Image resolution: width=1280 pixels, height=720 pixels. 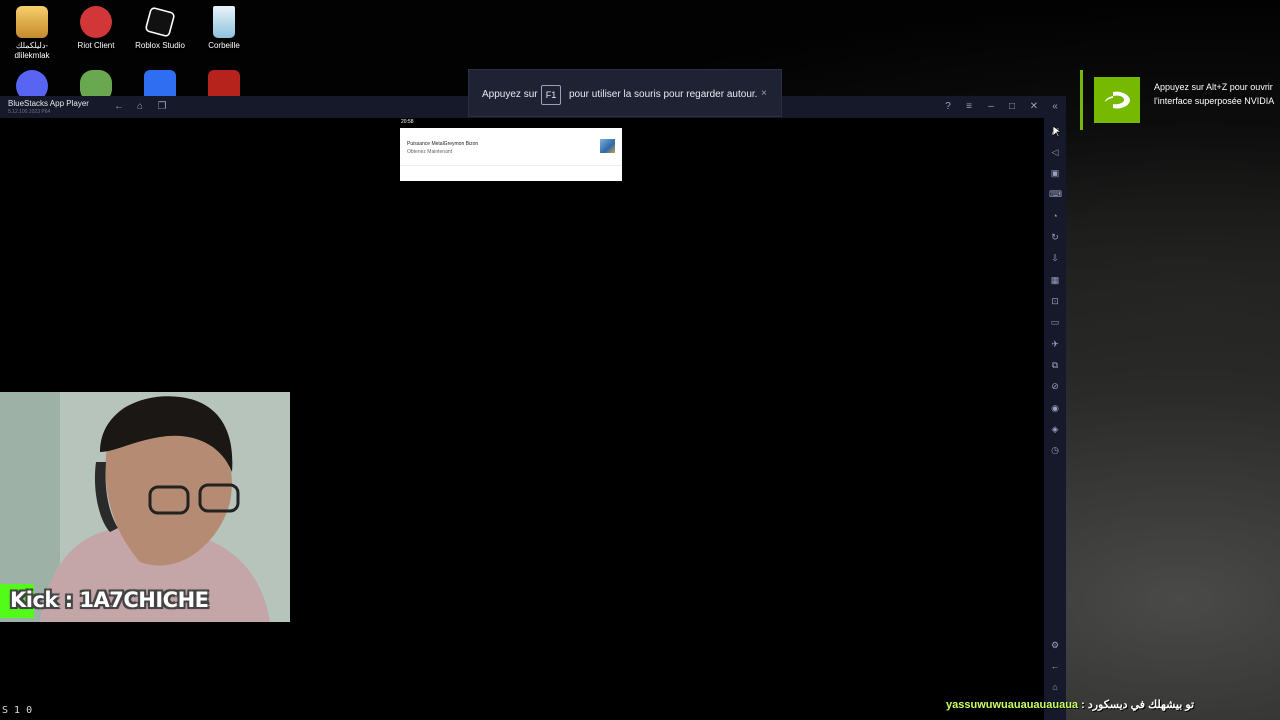 What do you see at coordinates (1057, 132) in the screenshot?
I see `mouse-cursor-icon` at bounding box center [1057, 132].